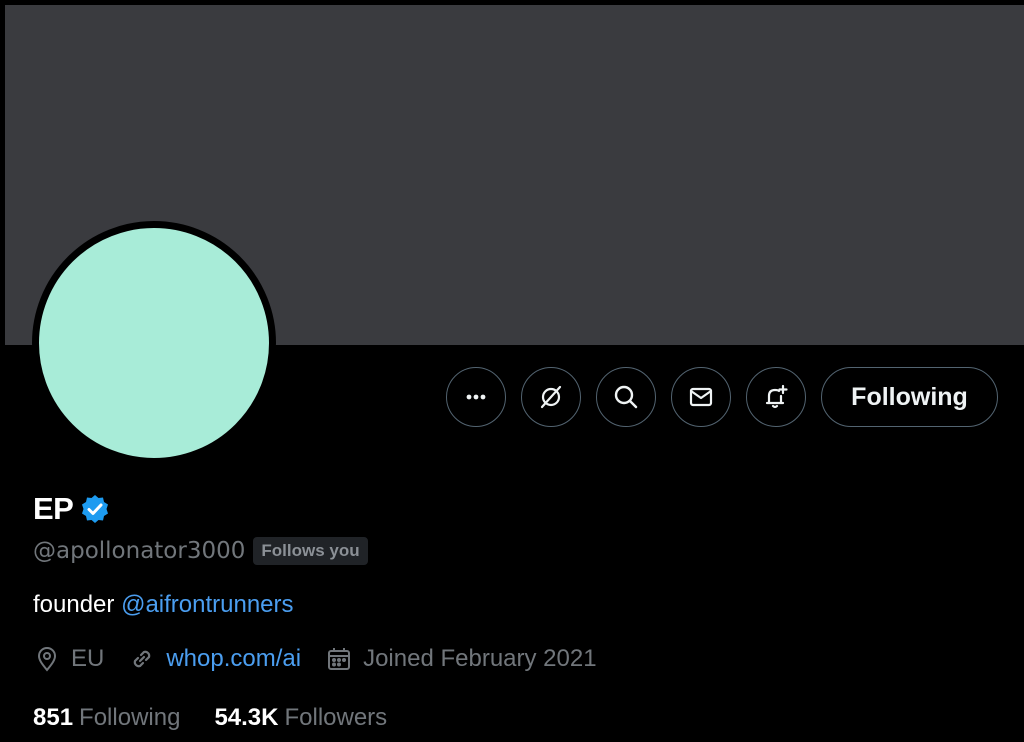 This screenshot has width=1024, height=742. I want to click on search-icon, so click(626, 397).